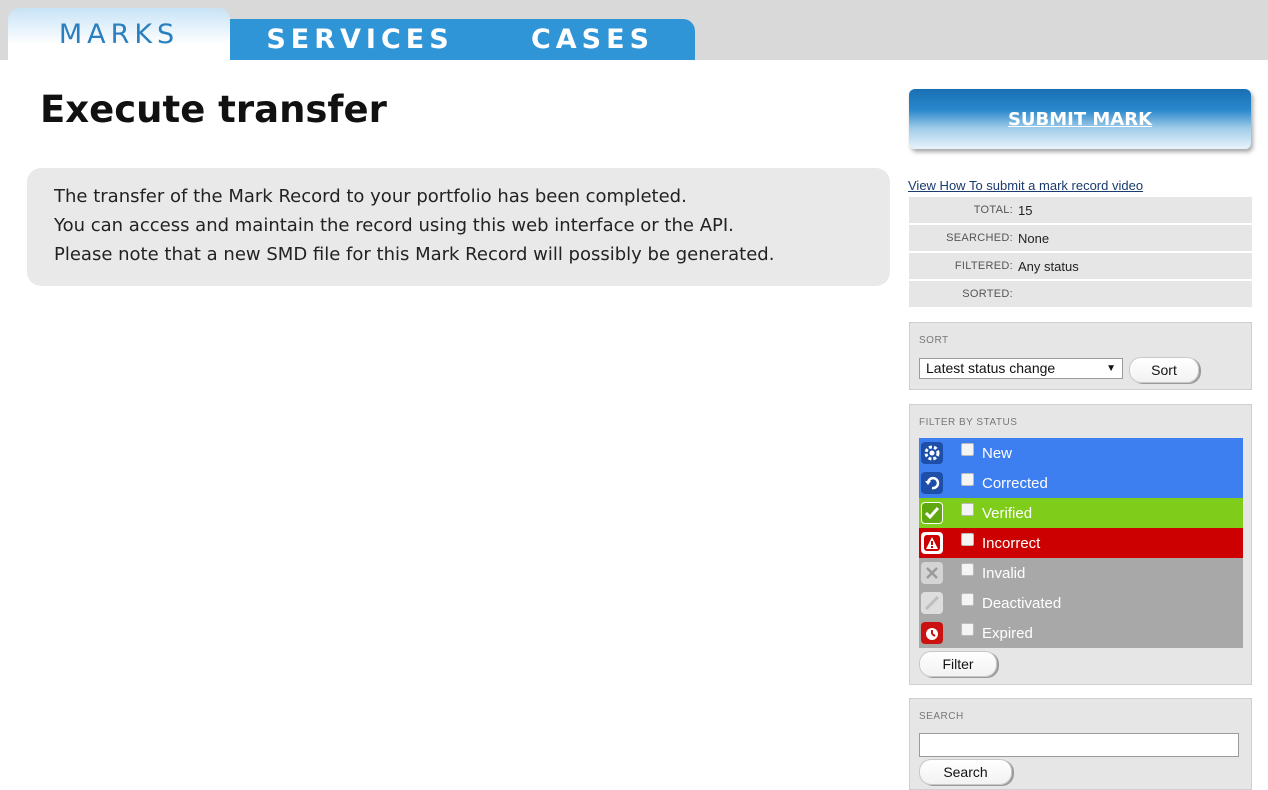 This screenshot has width=1268, height=790. What do you see at coordinates (1011, 543) in the screenshot?
I see `status-label: Incorrect` at bounding box center [1011, 543].